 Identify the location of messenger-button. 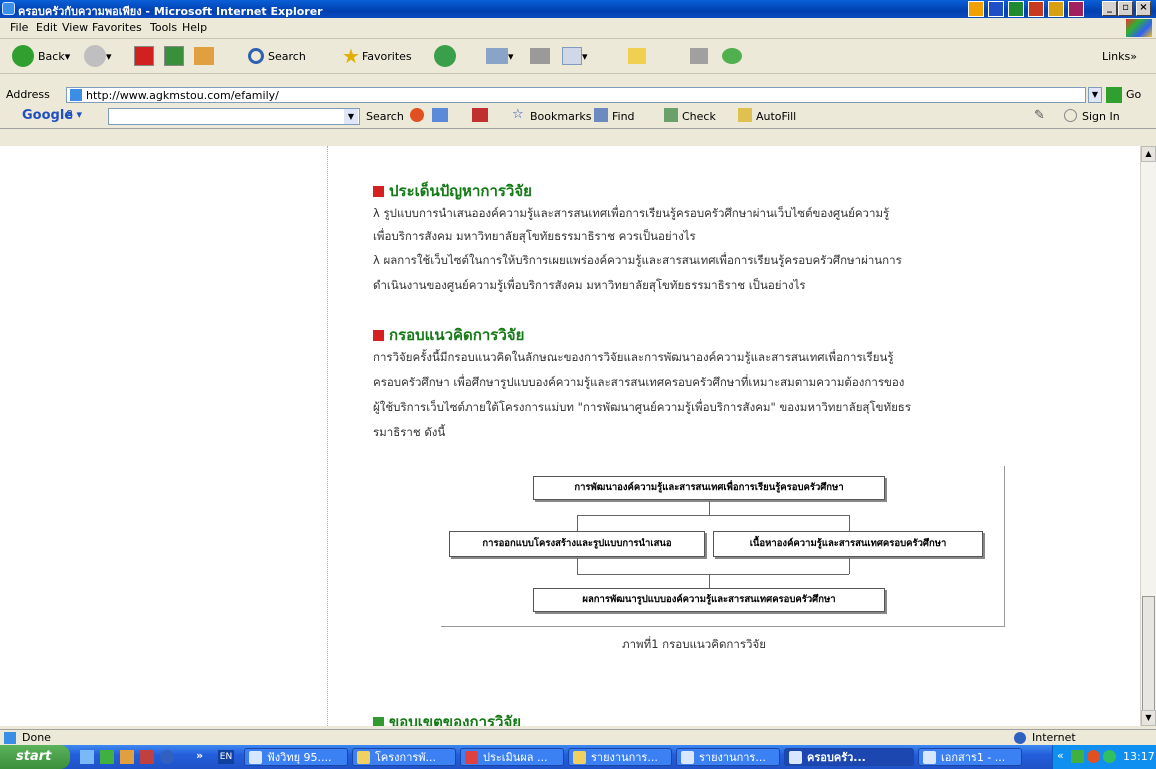
(732, 56).